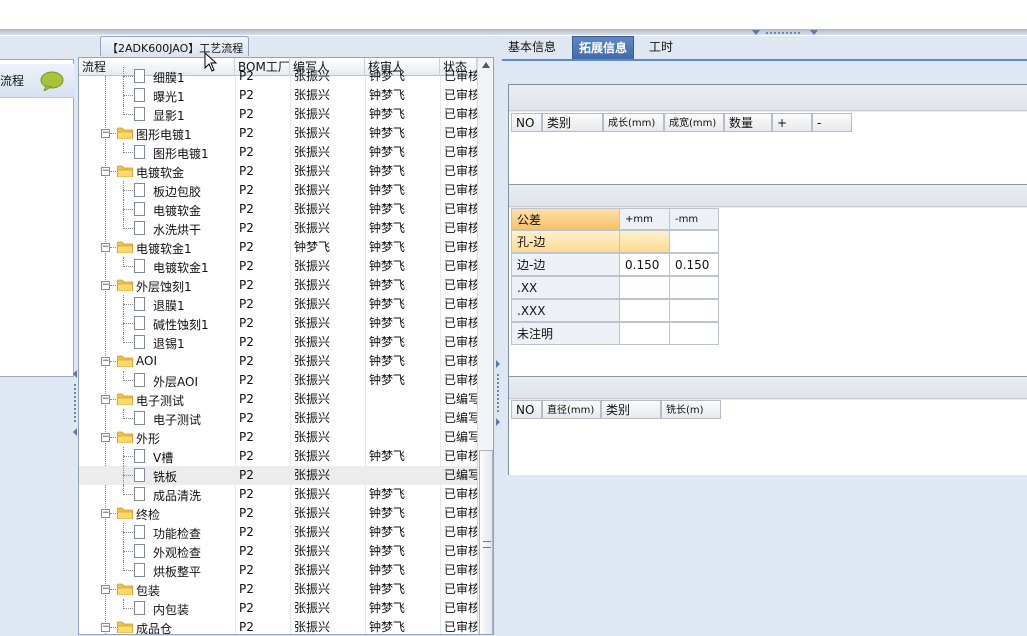  Describe the element at coordinates (278, 513) in the screenshot. I see `table-row: − 终检 P2 张振兴 钟梦飞 已审核` at that location.